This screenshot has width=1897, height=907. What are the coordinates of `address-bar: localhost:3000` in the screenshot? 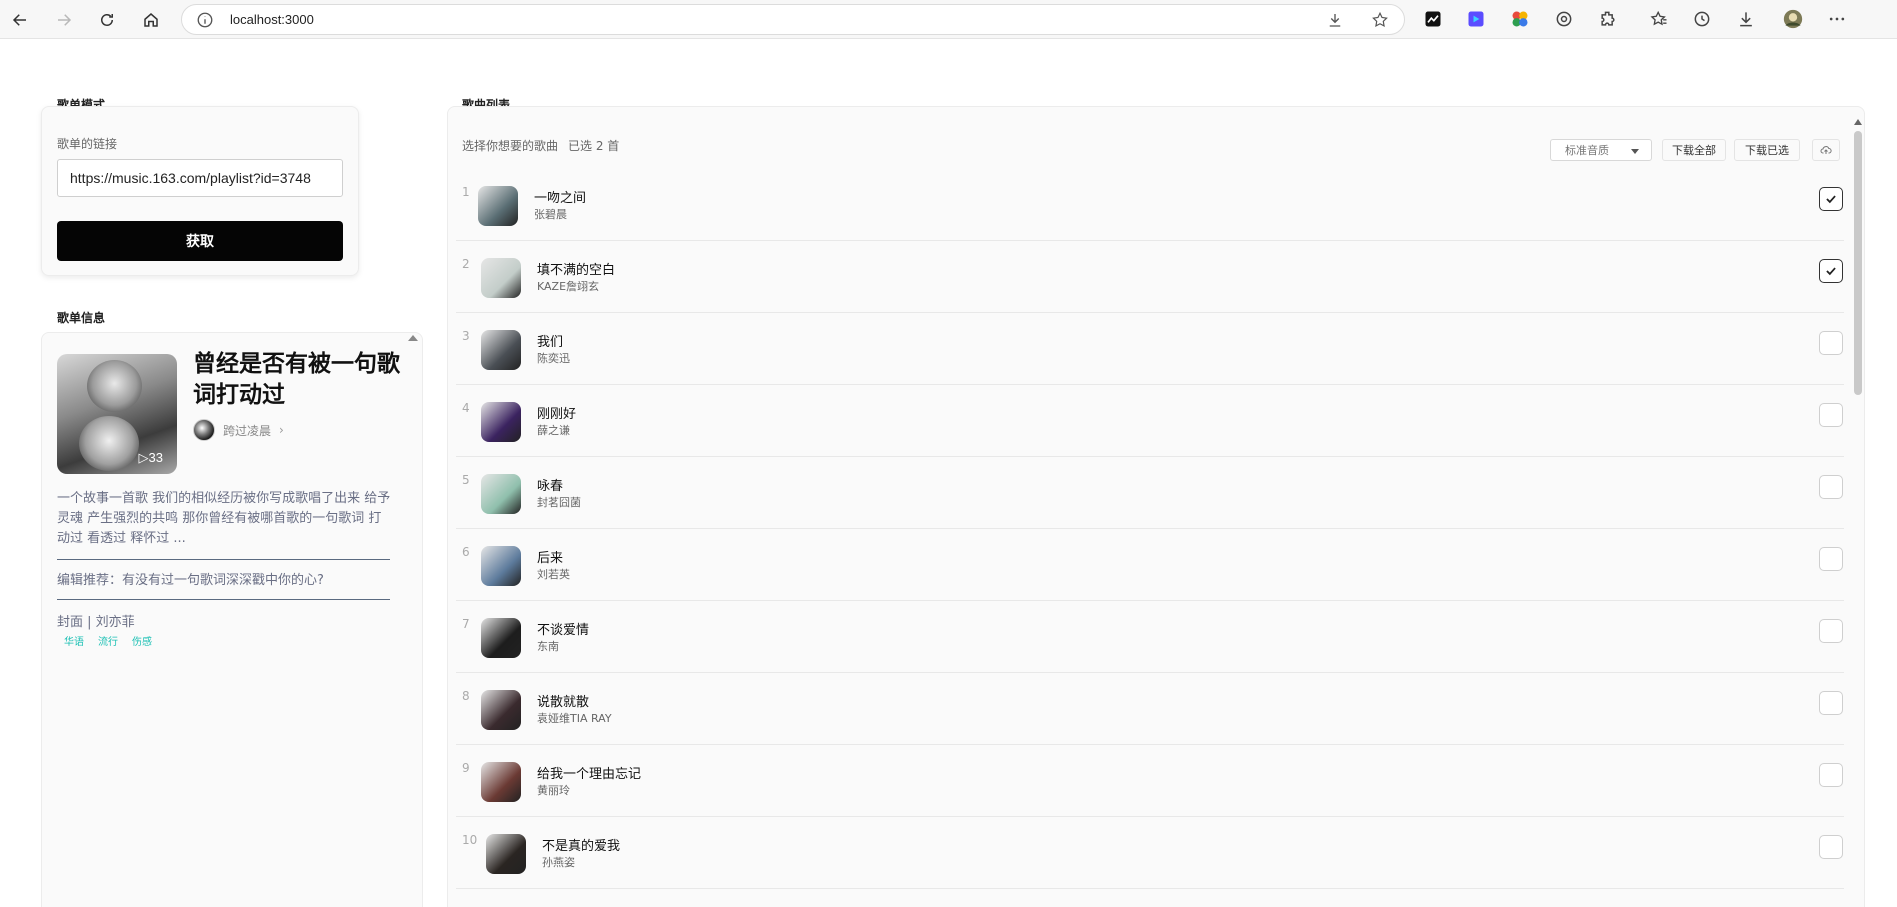 It's located at (793, 19).